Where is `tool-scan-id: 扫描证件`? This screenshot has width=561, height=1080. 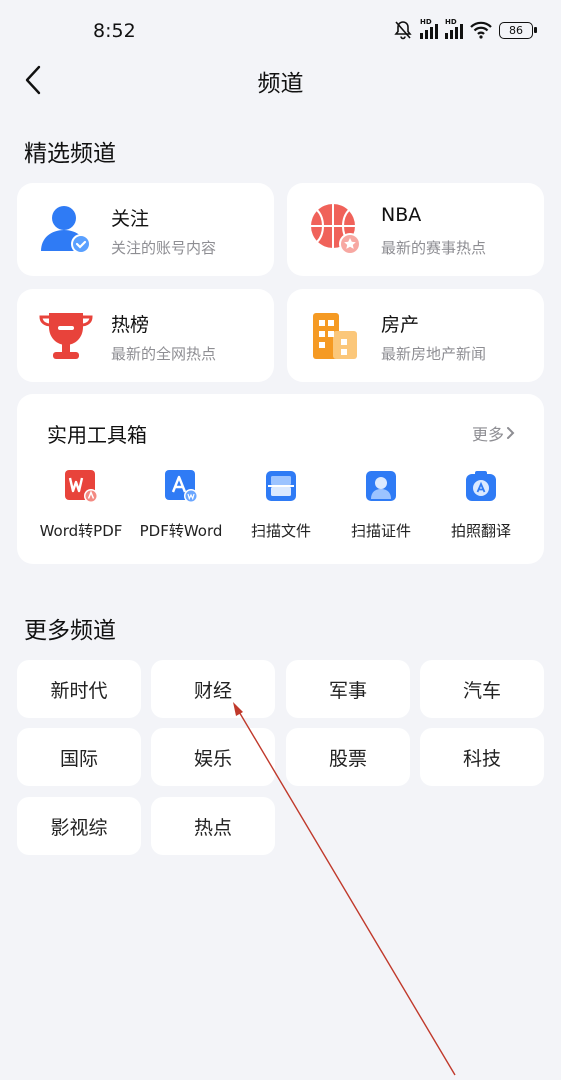 tool-scan-id: 扫描证件 is located at coordinates (381, 504).